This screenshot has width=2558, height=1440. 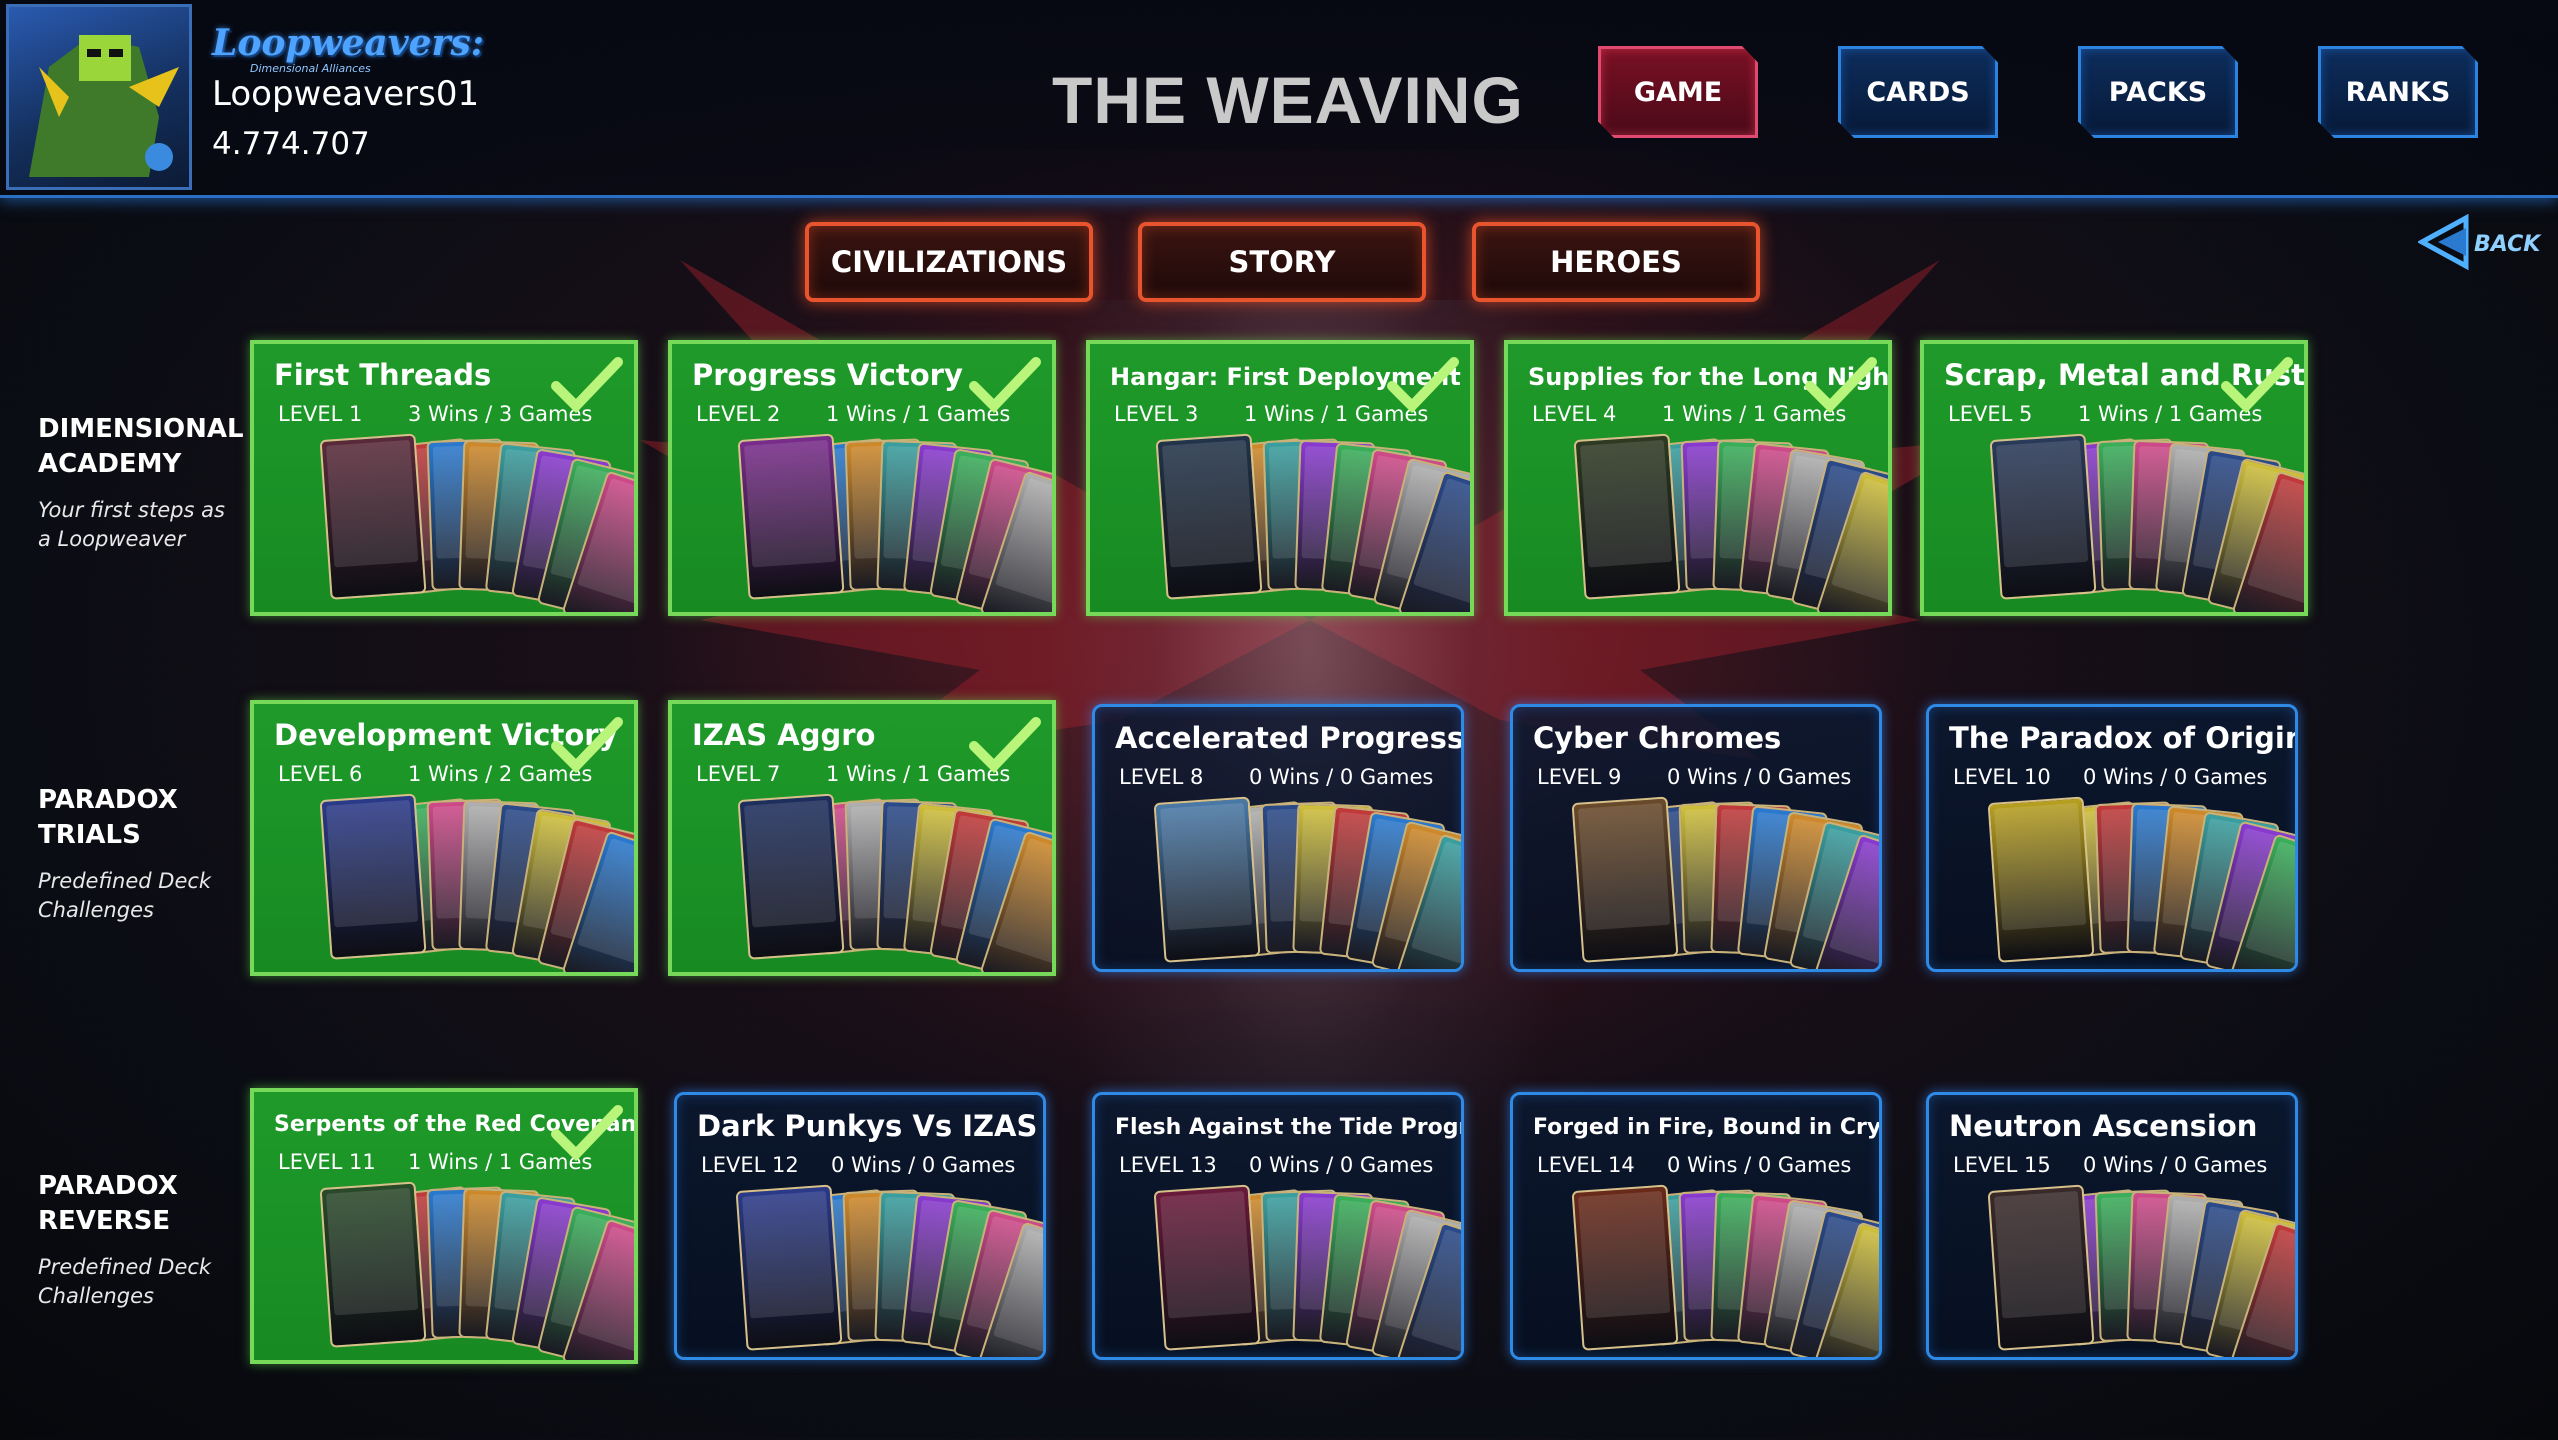 What do you see at coordinates (1156, 414) in the screenshot?
I see `level-number: LEVEL 3` at bounding box center [1156, 414].